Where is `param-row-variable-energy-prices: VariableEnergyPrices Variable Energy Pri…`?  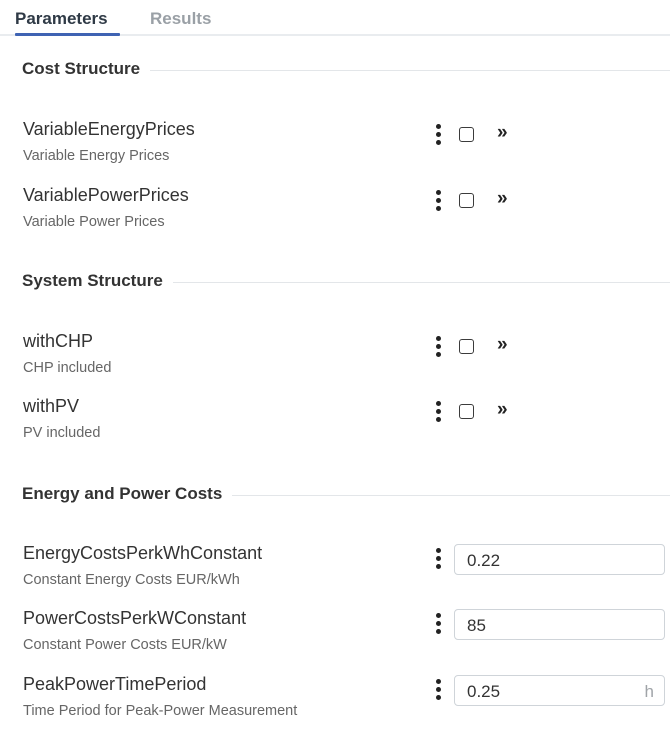 param-row-variable-energy-prices: VariableEnergyPrices Variable Energy Pri… is located at coordinates (346, 147).